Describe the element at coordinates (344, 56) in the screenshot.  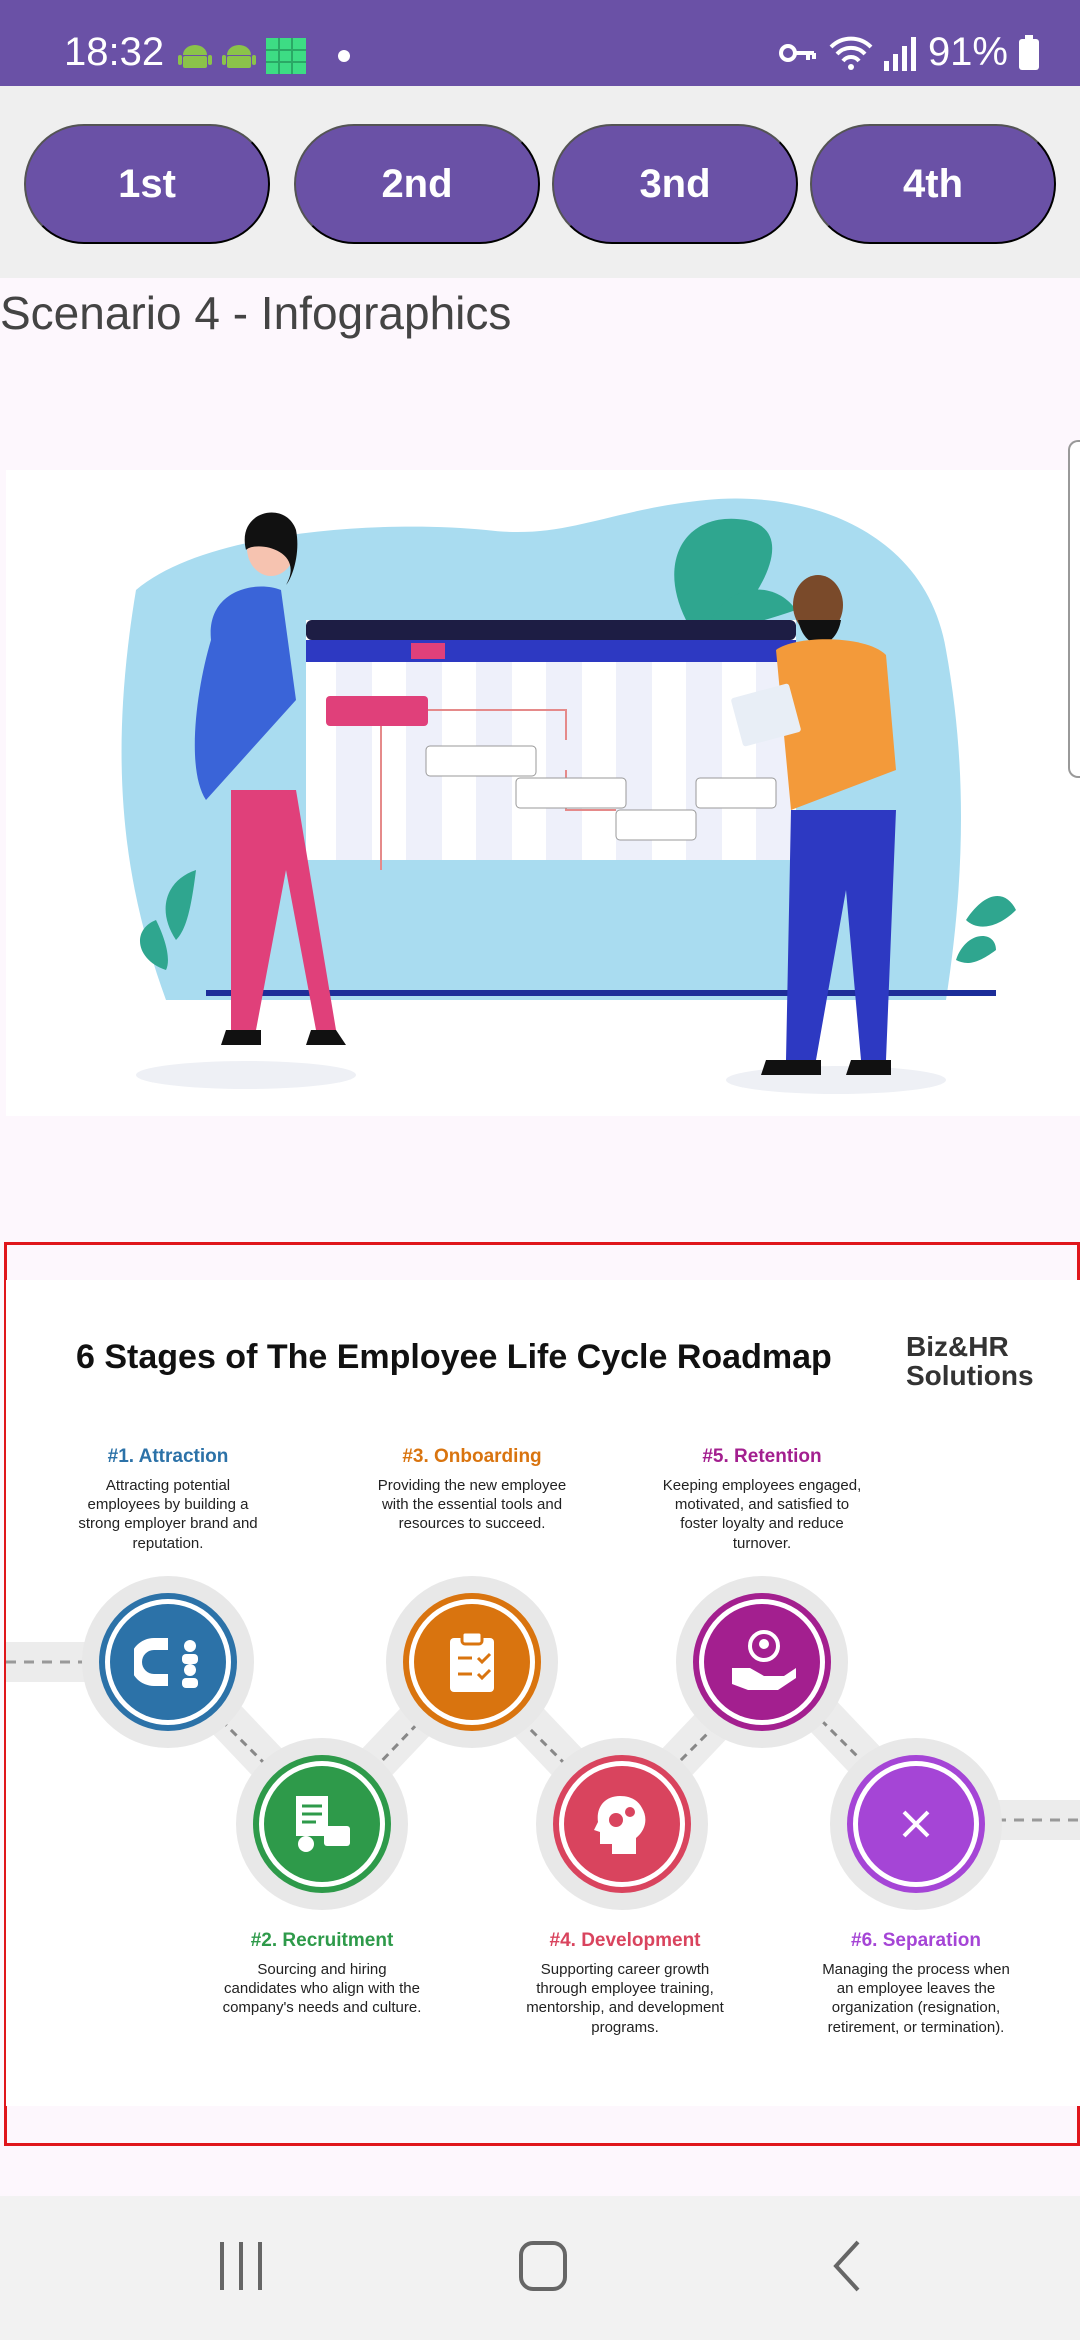
I see `notification-dot-icon` at that location.